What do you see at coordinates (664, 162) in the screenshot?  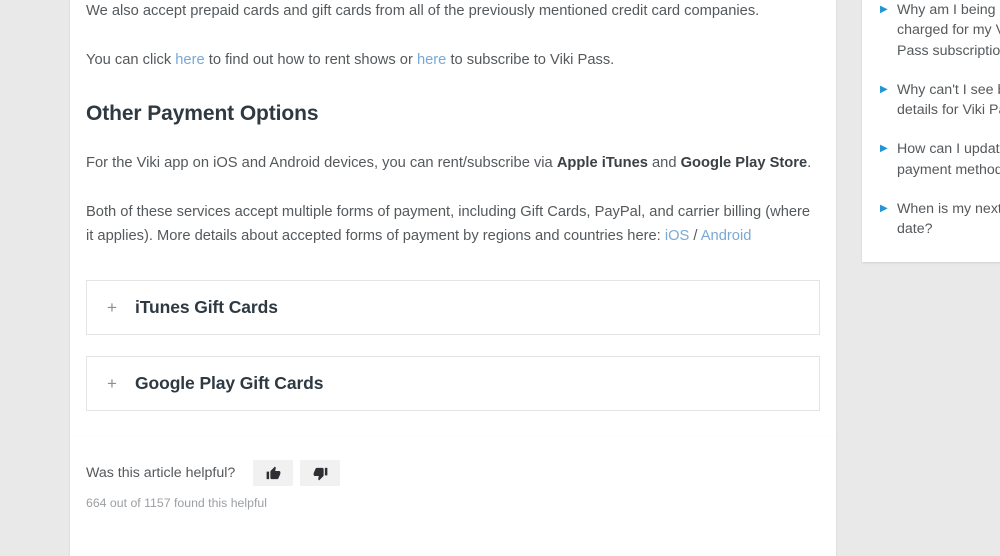 I see `paragraph-text-part-2: and` at bounding box center [664, 162].